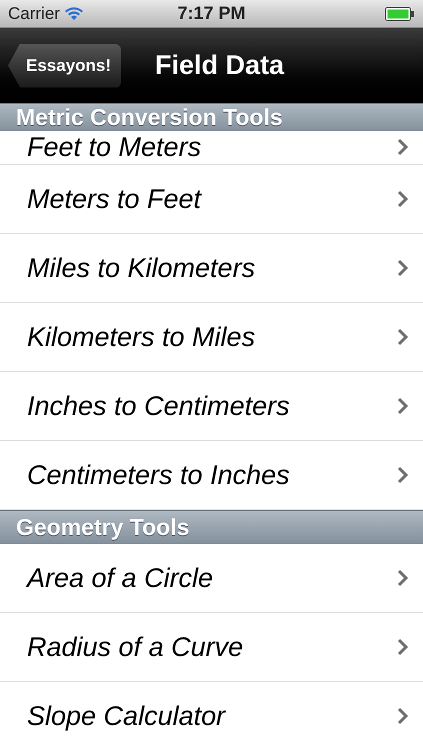 The image size is (423, 750). What do you see at coordinates (219, 65) in the screenshot?
I see `nav-title: Field Data` at bounding box center [219, 65].